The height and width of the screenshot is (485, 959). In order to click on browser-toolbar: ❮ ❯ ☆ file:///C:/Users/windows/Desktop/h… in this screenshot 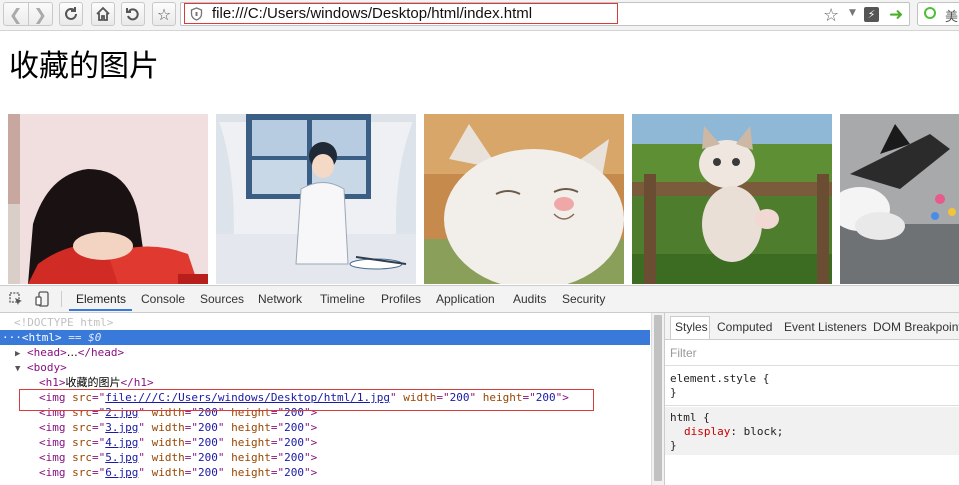, I will do `click(479, 15)`.